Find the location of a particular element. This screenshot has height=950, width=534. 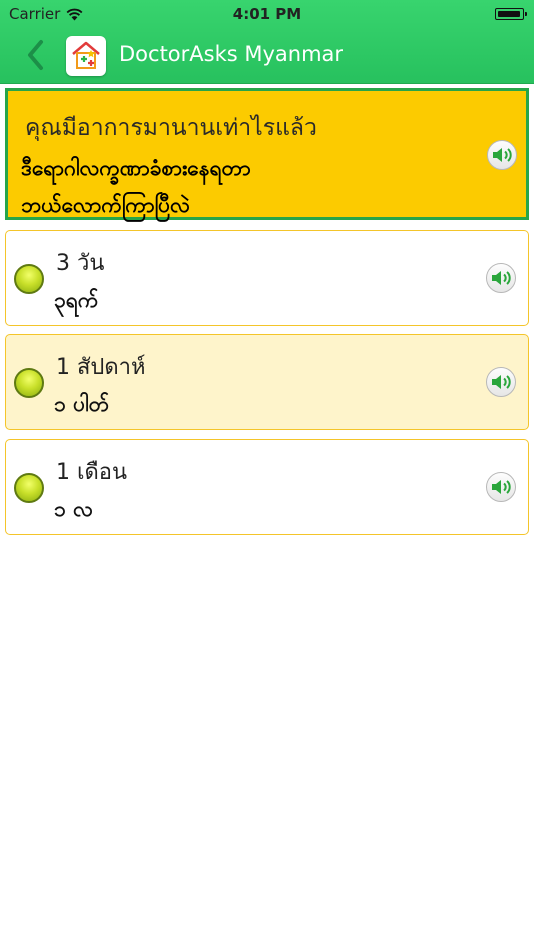

answer-option-1-month: 1 เดือน ၁ လ is located at coordinates (267, 487).